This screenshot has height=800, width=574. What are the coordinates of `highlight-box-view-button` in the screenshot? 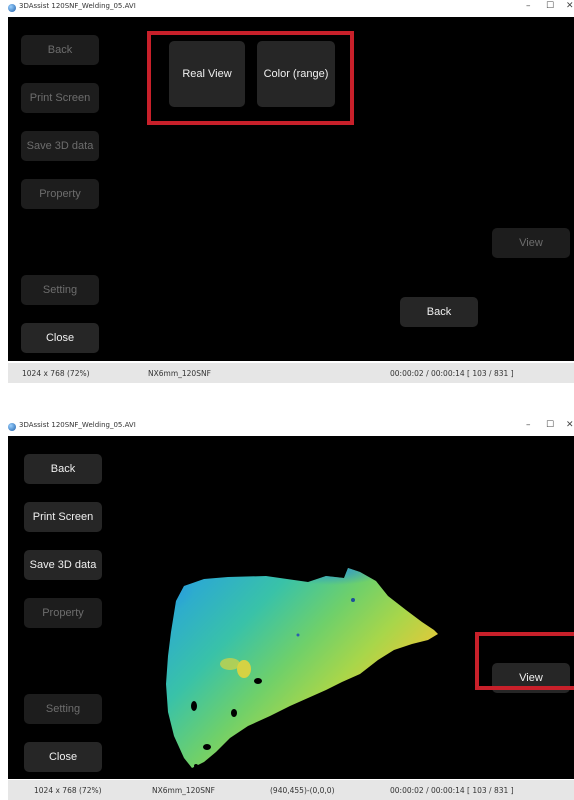 It's located at (524, 661).